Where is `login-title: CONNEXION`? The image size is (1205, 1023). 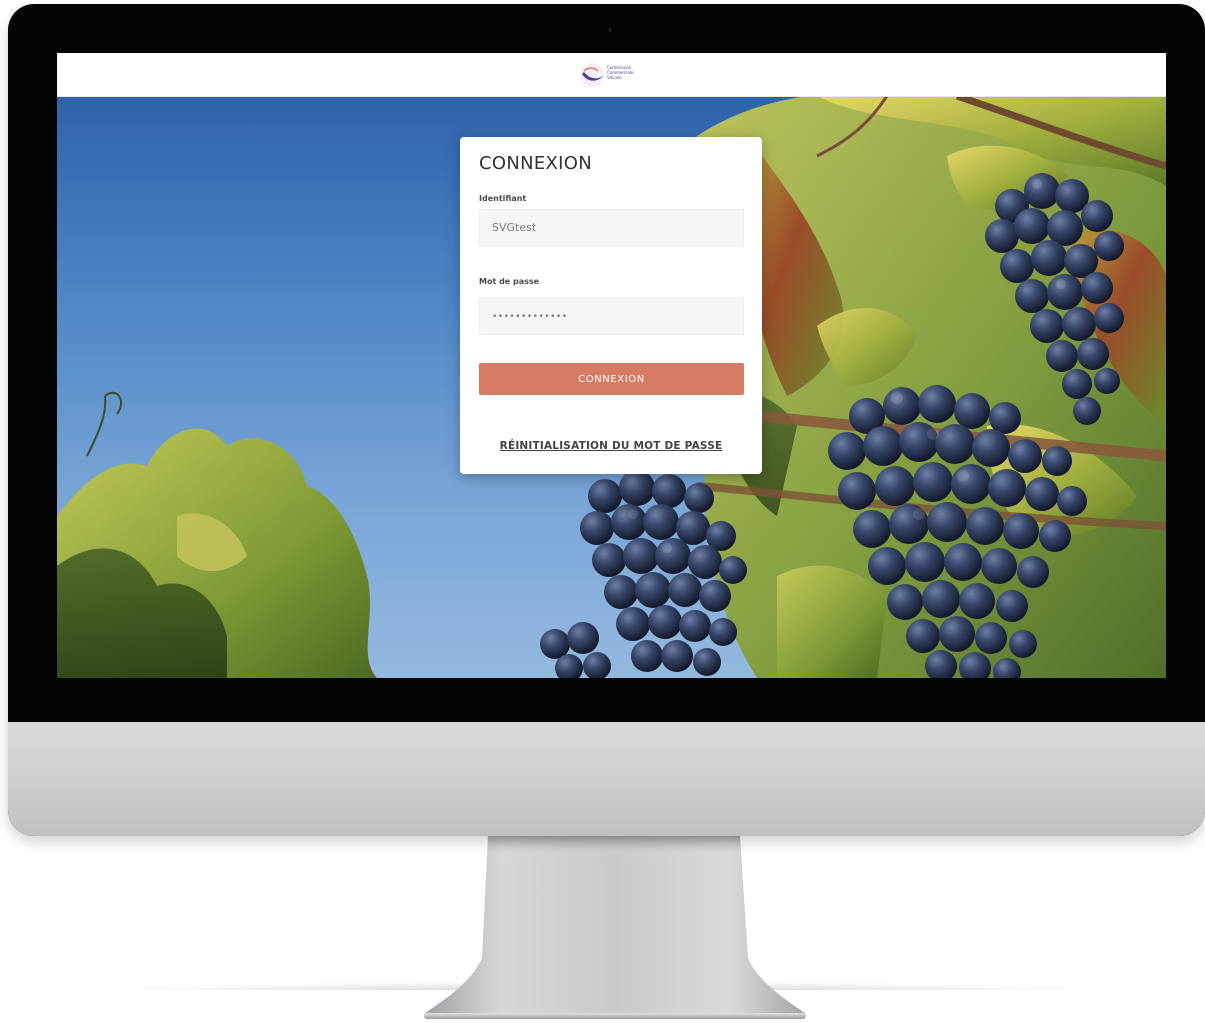 login-title: CONNEXION is located at coordinates (536, 163).